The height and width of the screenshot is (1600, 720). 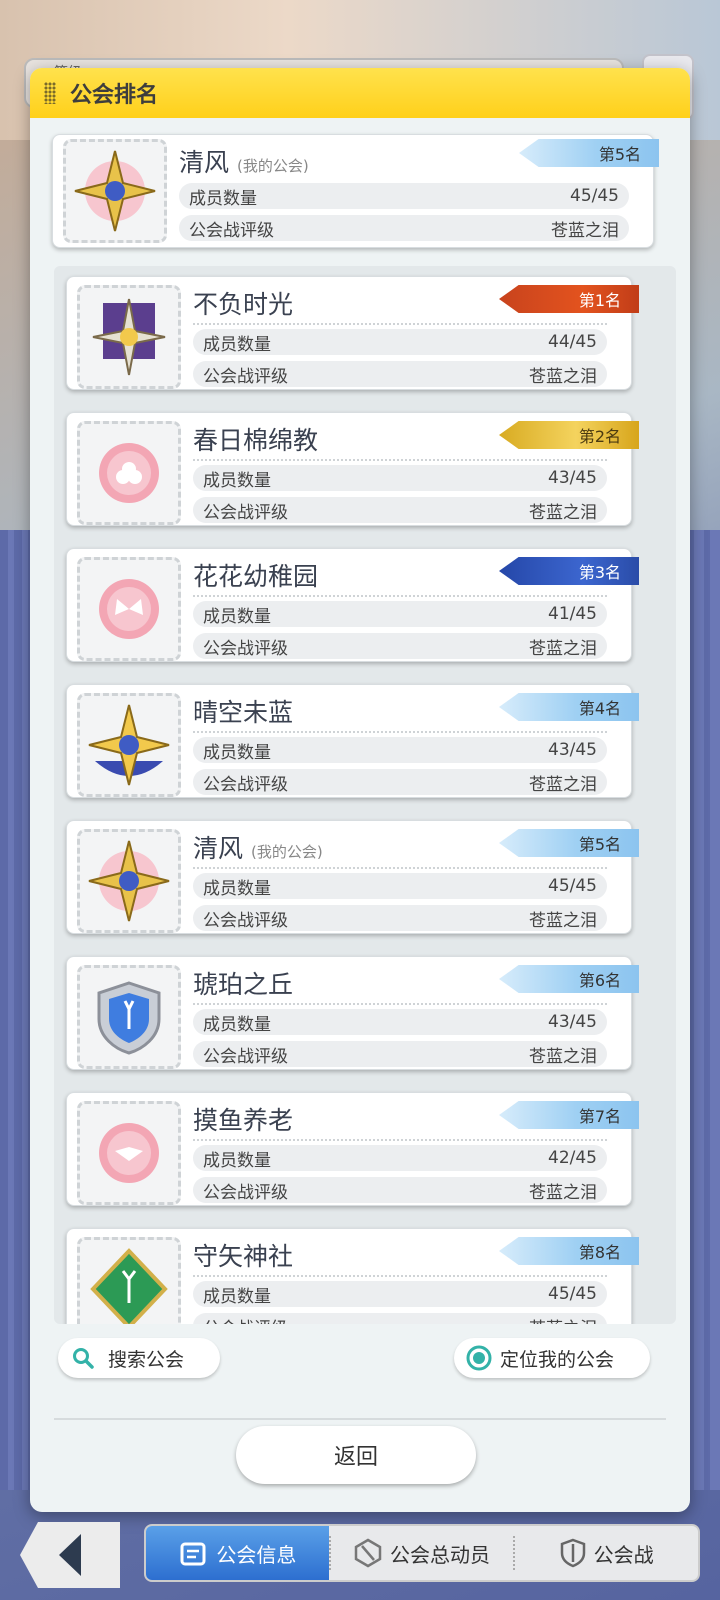 I want to click on guild-name-text: 琥珀之丘, so click(x=243, y=984).